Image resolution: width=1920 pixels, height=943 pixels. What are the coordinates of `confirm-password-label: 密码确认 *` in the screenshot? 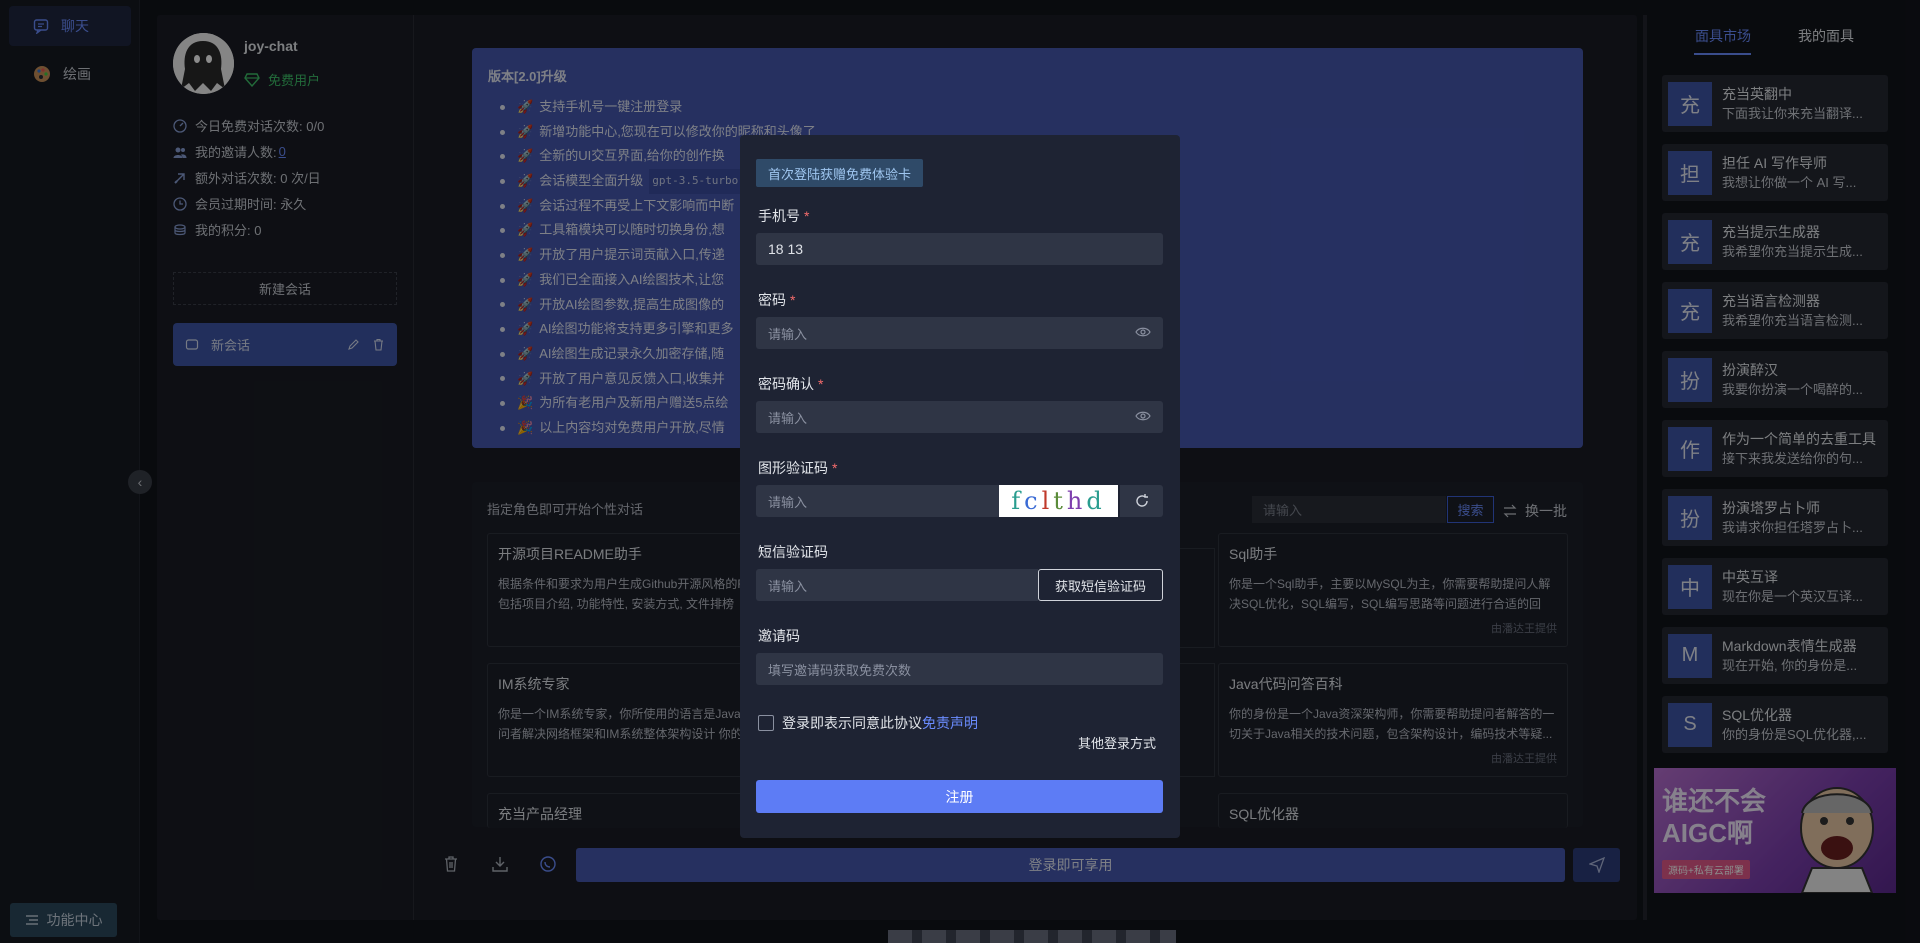 It's located at (791, 384).